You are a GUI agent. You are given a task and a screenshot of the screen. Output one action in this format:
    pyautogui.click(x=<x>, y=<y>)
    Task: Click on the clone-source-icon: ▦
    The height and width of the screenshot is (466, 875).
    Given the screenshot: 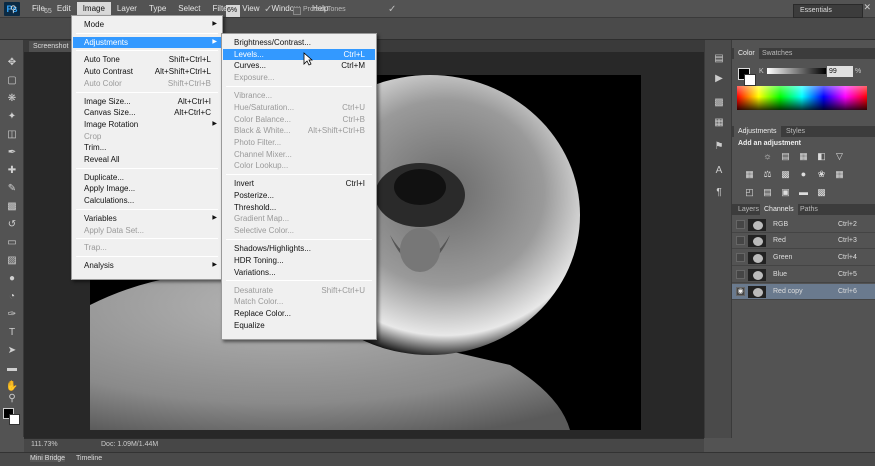 What is the action you would take?
    pyautogui.click(x=719, y=123)
    